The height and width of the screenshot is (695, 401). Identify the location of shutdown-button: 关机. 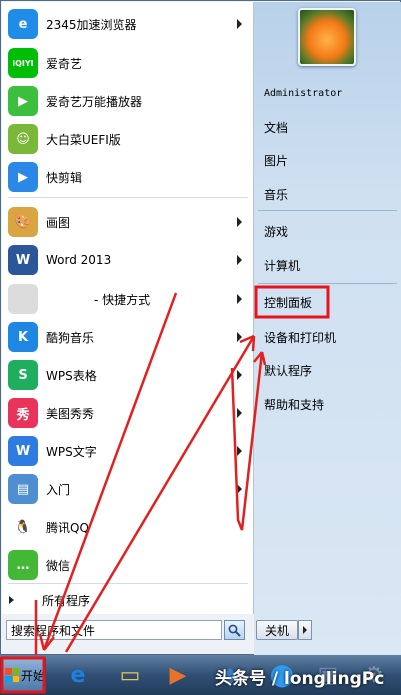
(277, 630).